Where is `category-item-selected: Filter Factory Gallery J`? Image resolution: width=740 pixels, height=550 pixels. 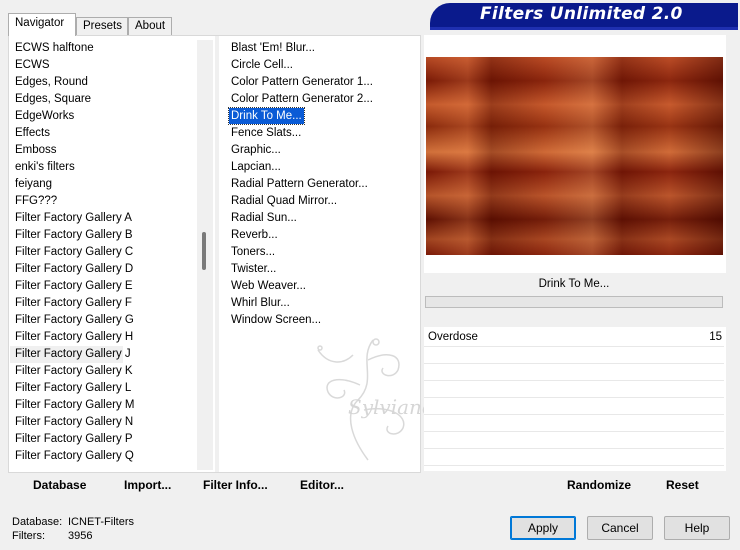
category-item-selected: Filter Factory Gallery J is located at coordinates (70, 354).